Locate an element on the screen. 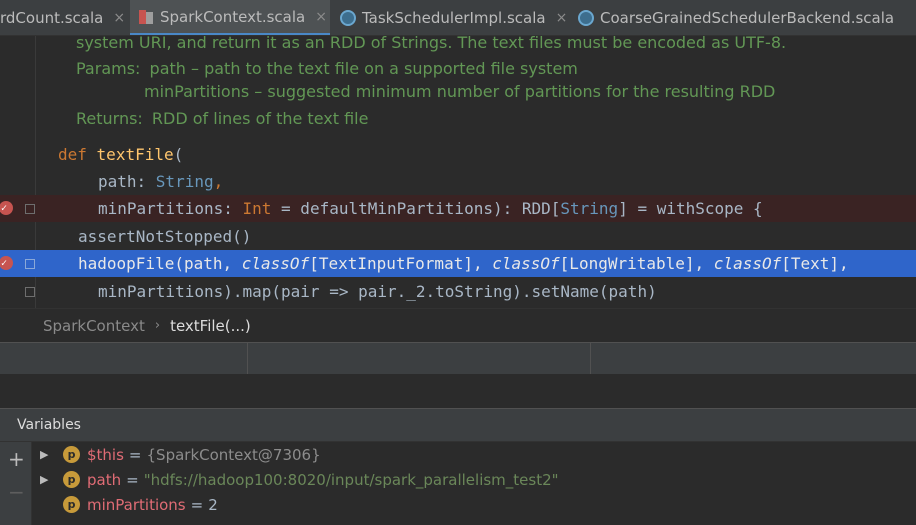 This screenshot has width=916, height=525. param-minpartitions: minPartitions is located at coordinates (161, 208).